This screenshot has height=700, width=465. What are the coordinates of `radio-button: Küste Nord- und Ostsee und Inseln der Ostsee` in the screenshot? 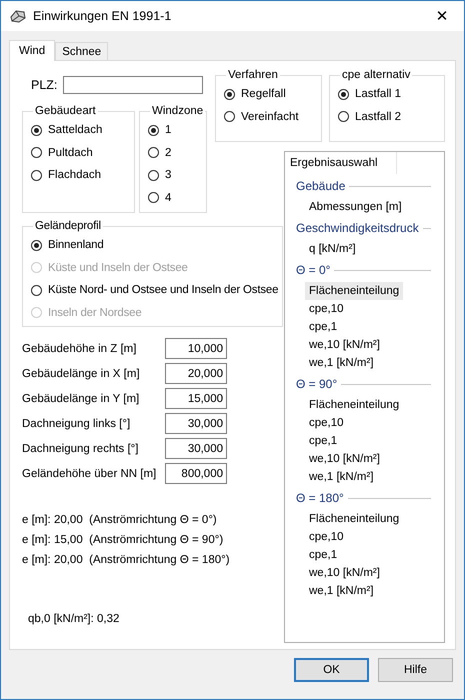 It's located at (156, 290).